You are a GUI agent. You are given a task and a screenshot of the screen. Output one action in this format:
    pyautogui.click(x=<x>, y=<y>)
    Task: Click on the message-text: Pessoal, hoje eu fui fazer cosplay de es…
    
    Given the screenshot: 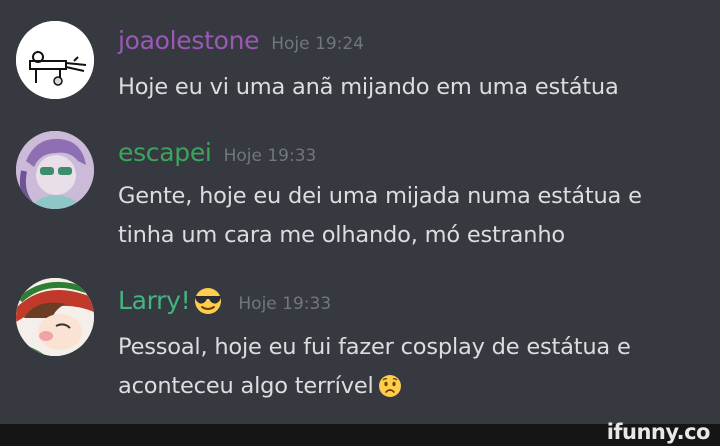 What is the action you would take?
    pyautogui.click(x=403, y=369)
    